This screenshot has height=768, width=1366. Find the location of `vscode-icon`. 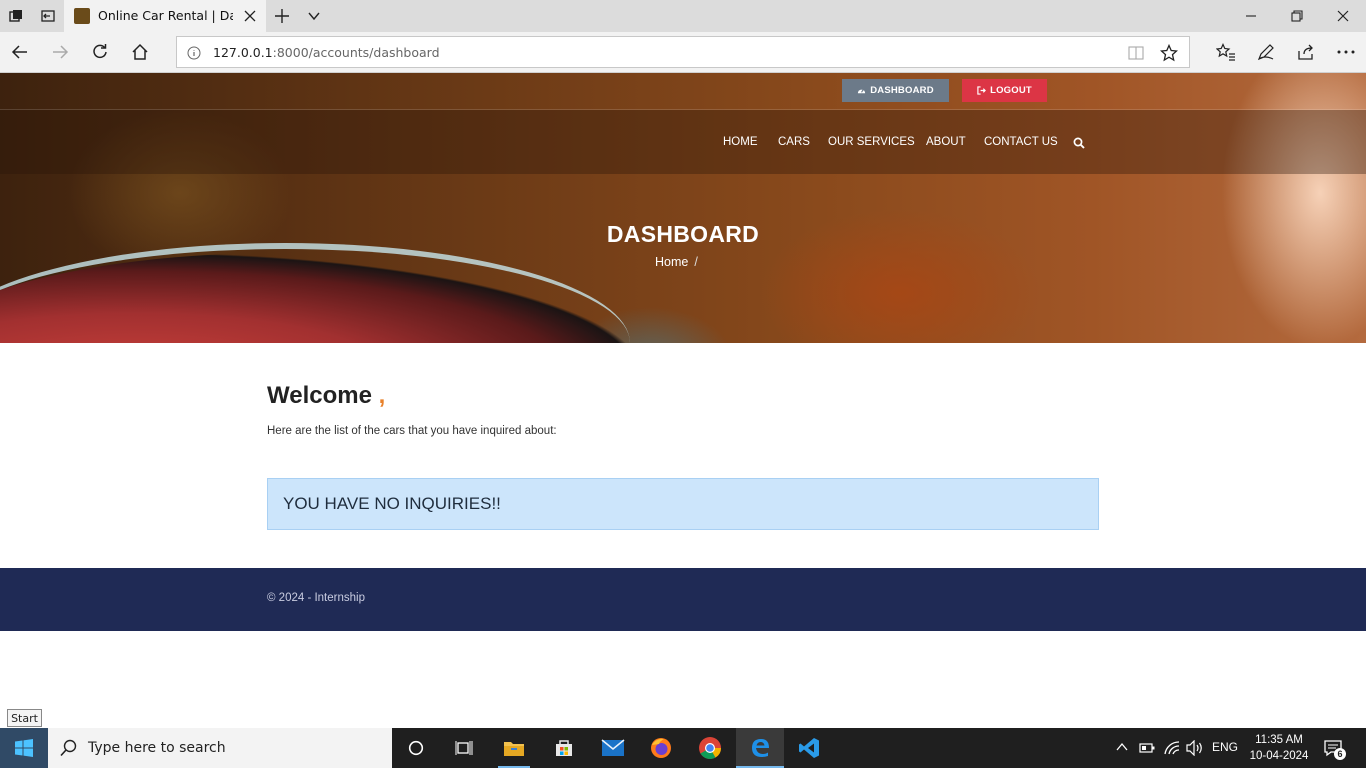

vscode-icon is located at coordinates (809, 748).